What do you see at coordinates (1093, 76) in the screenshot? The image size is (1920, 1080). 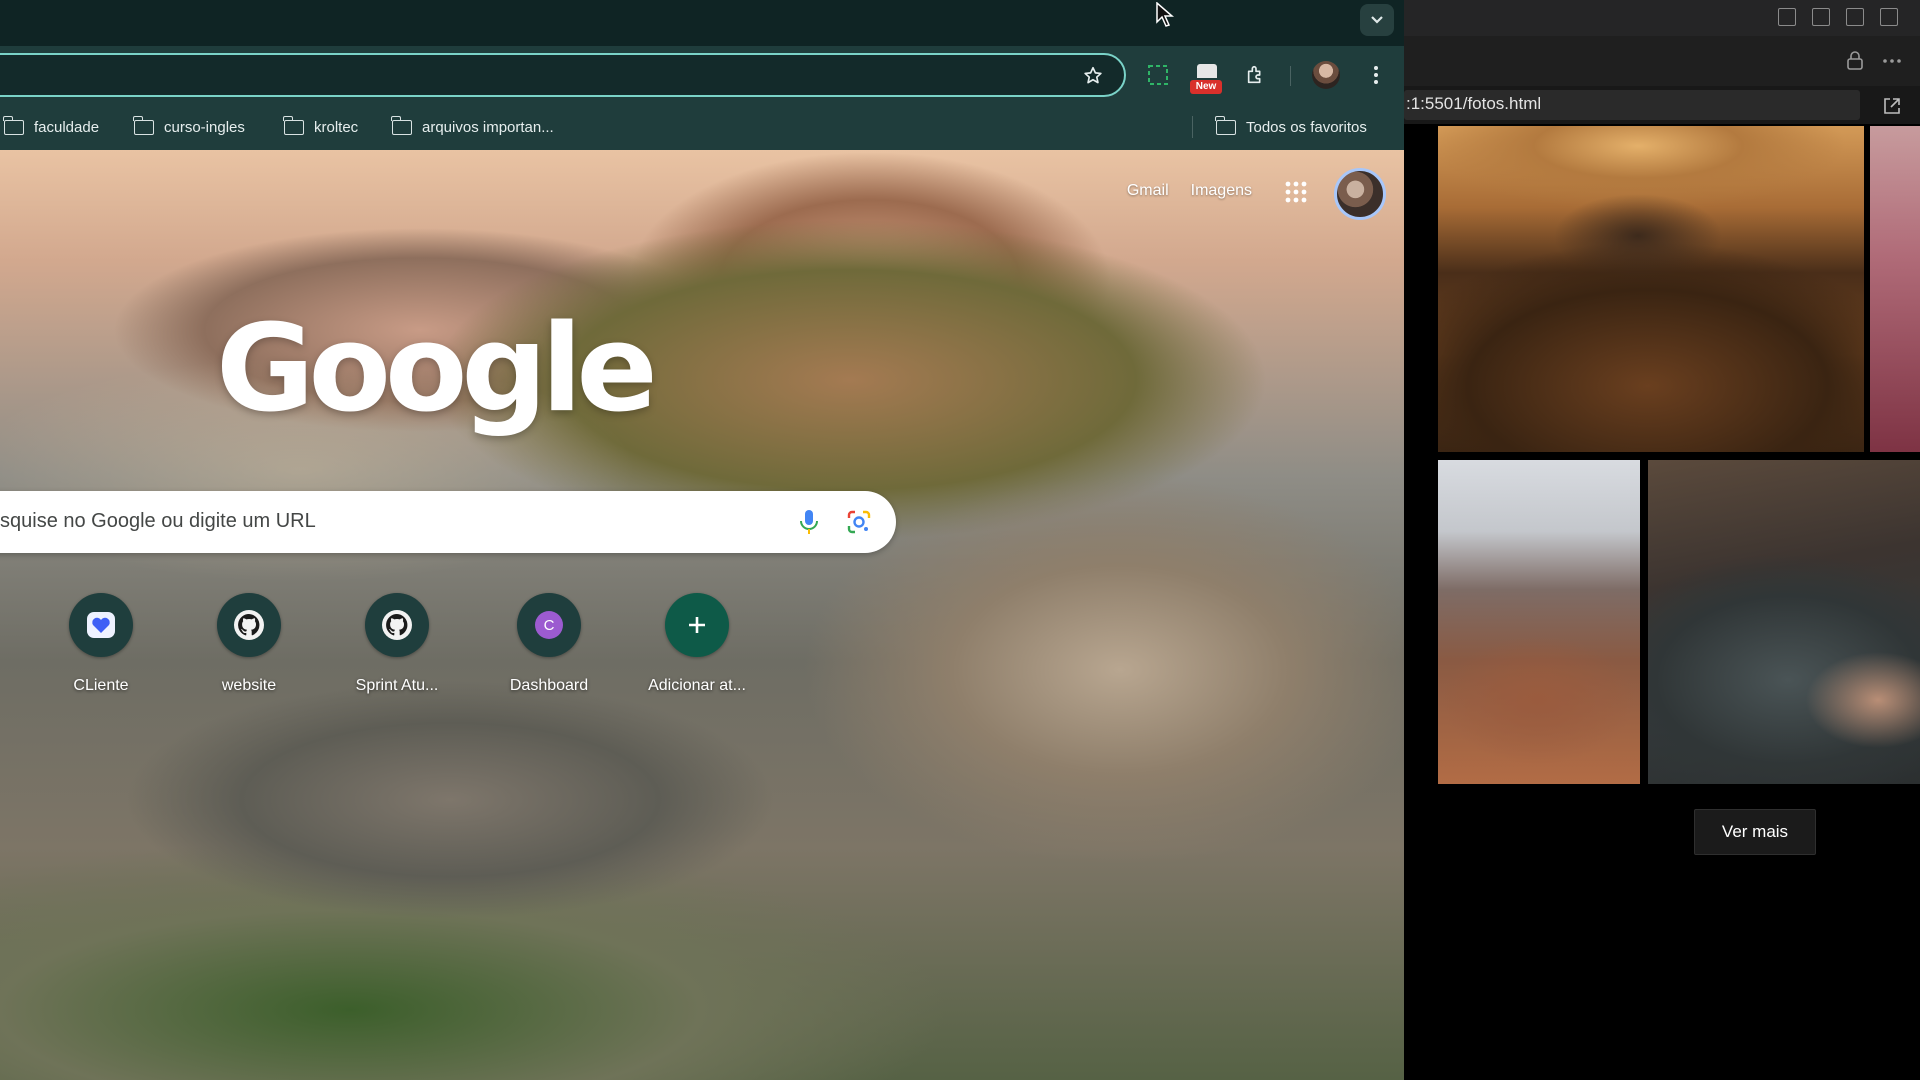 I see `bookmark-star-icon` at bounding box center [1093, 76].